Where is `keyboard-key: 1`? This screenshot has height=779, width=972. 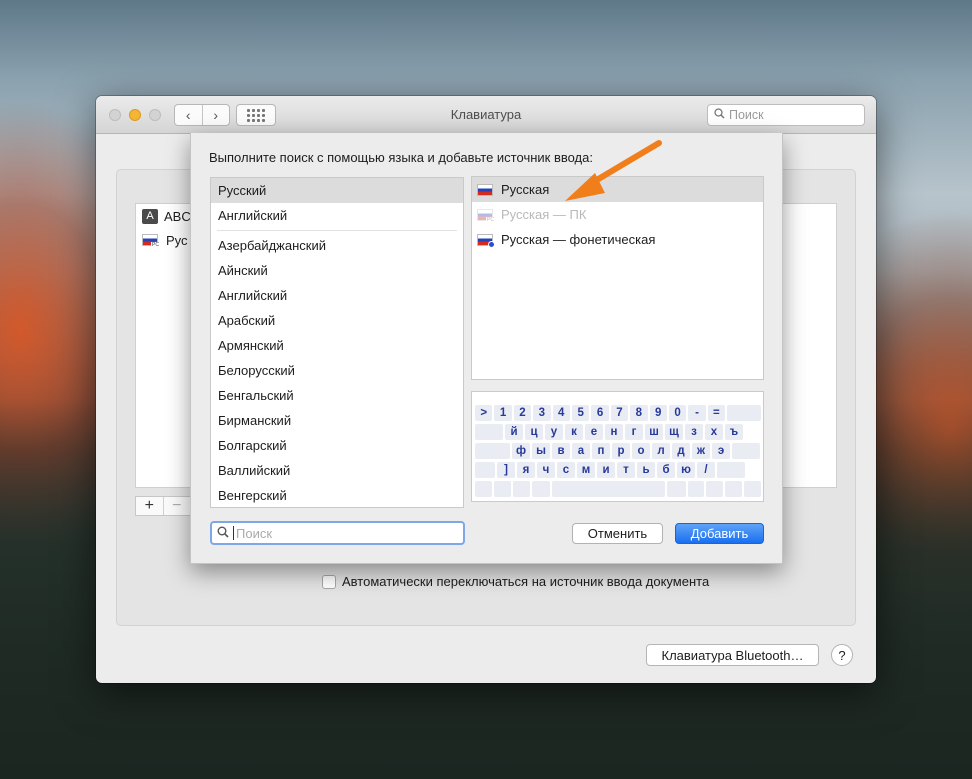 keyboard-key: 1 is located at coordinates (503, 413).